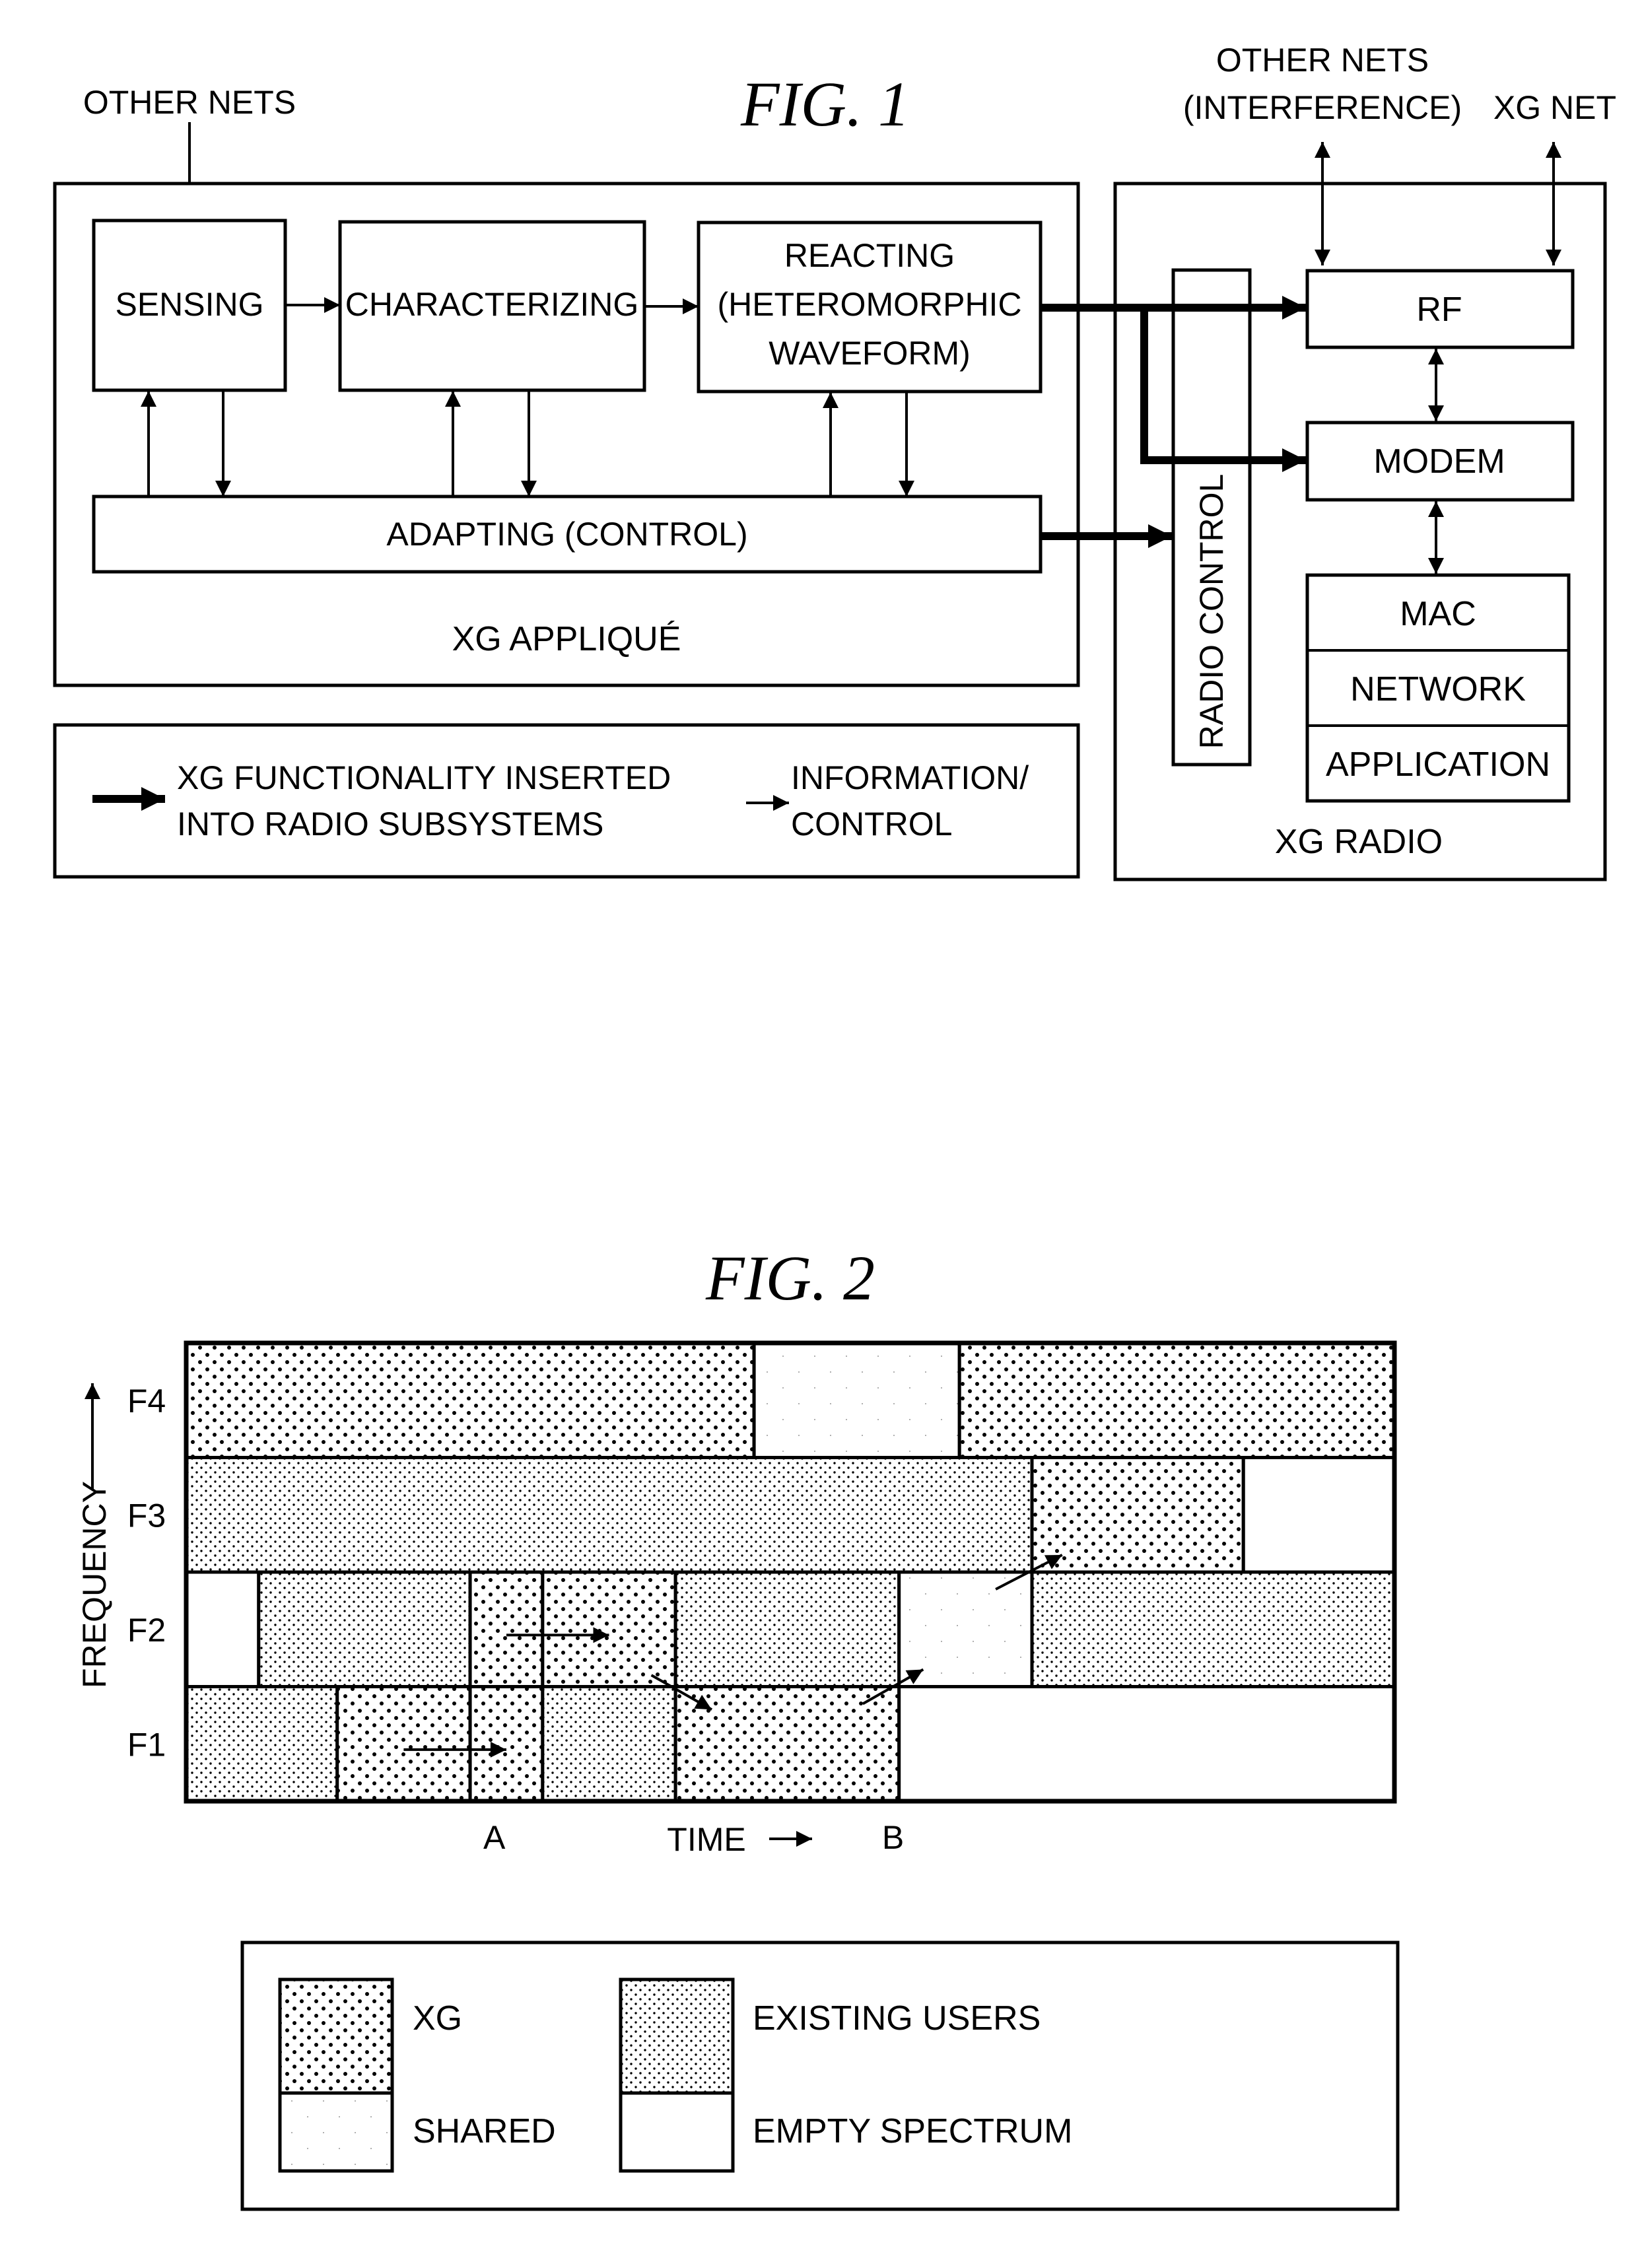 This screenshot has height=2268, width=1644. Describe the element at coordinates (965, 1629) in the screenshot. I see `spectrum-cell-f2-shared` at that location.